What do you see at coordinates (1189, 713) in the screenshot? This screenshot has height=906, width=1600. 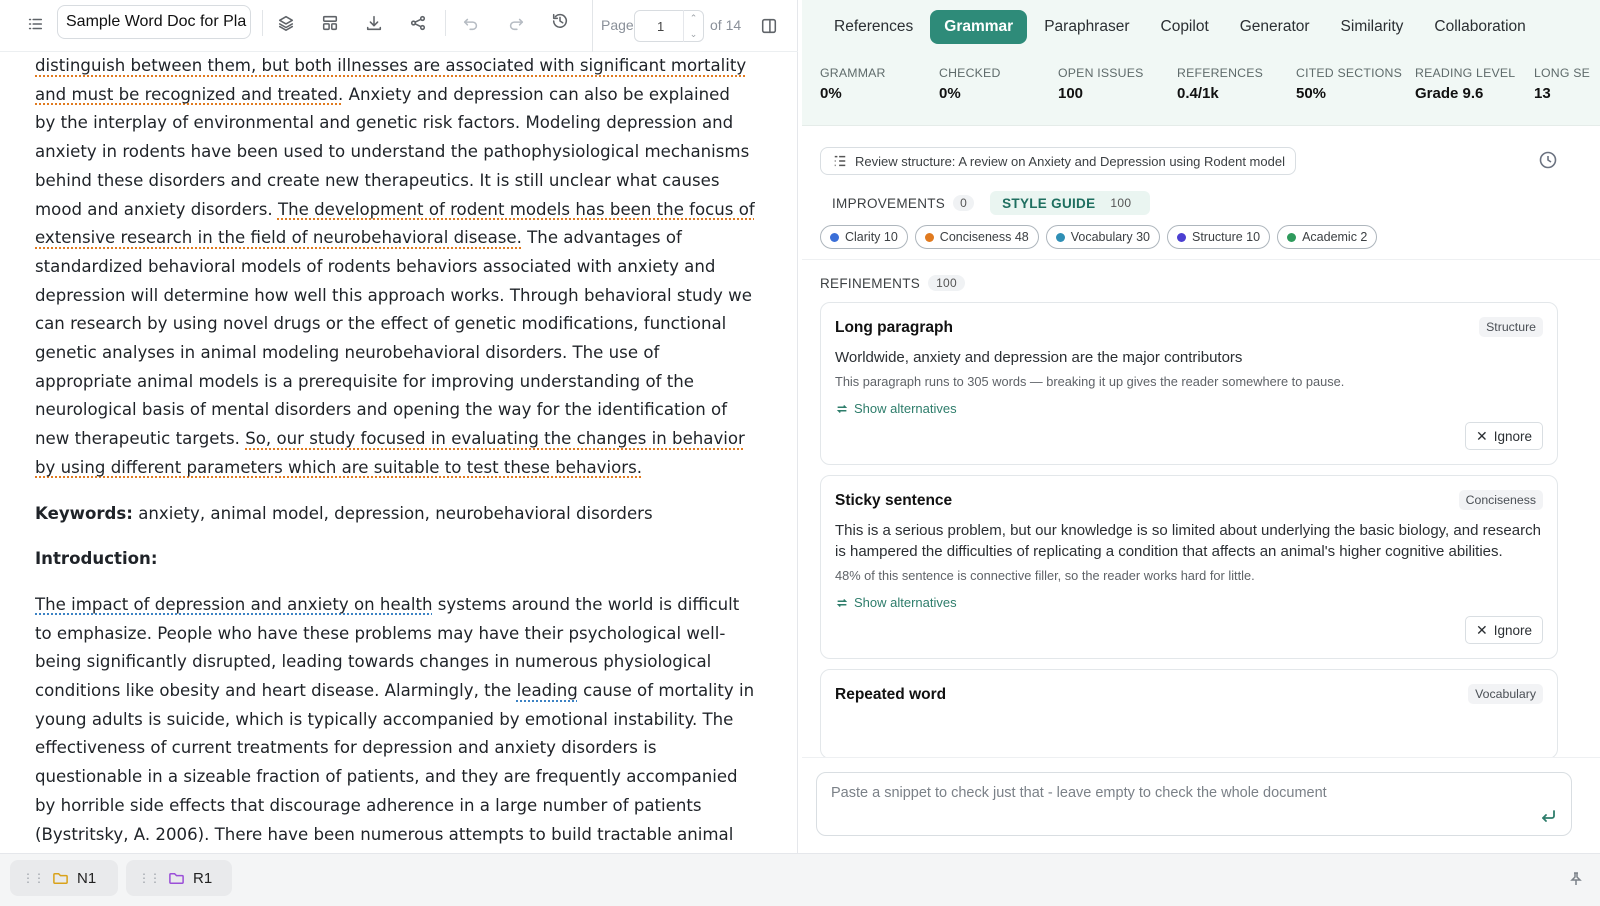 I see `refinement-card: Repeated word Vocabulary` at bounding box center [1189, 713].